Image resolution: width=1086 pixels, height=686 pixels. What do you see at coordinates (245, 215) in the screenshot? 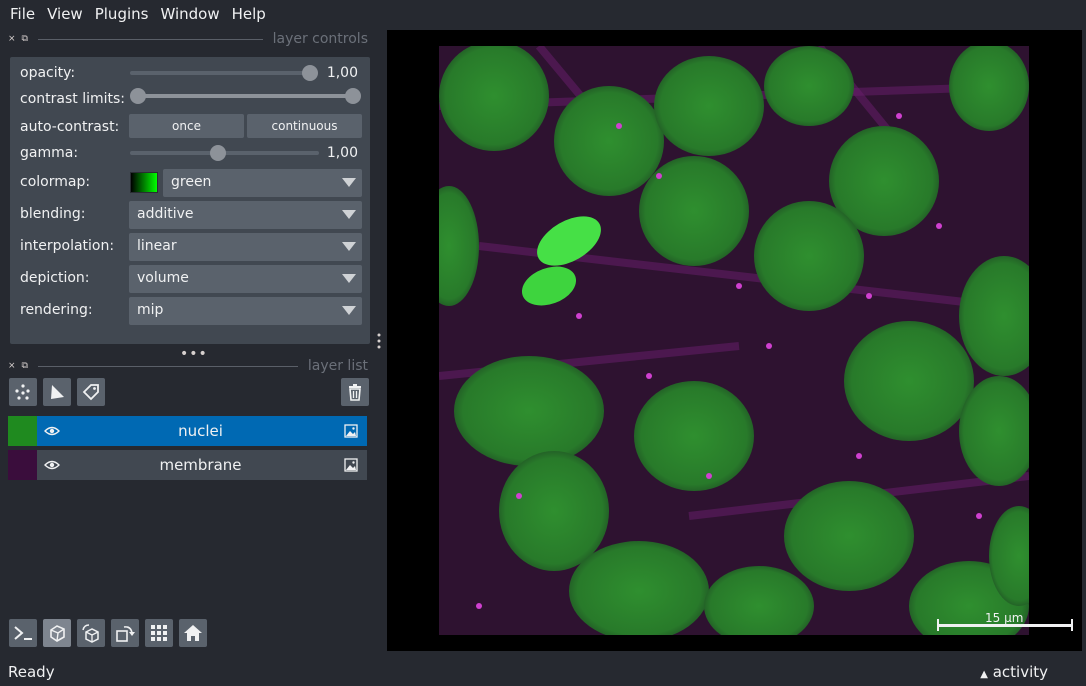
I see `blending-dropdown: additive` at bounding box center [245, 215].